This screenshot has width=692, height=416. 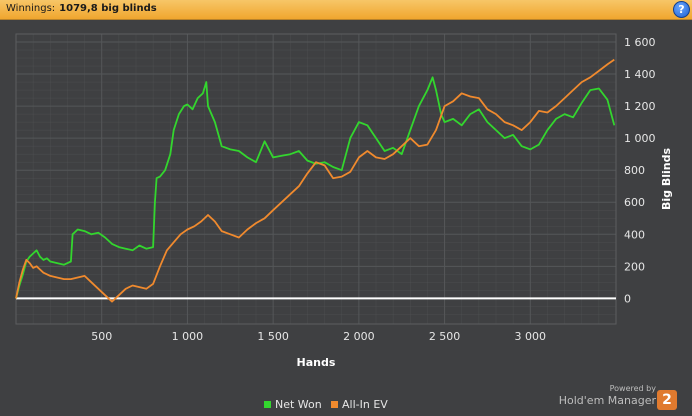 I want to click on branding: Powered by Hold'em Manager, so click(x=606, y=396).